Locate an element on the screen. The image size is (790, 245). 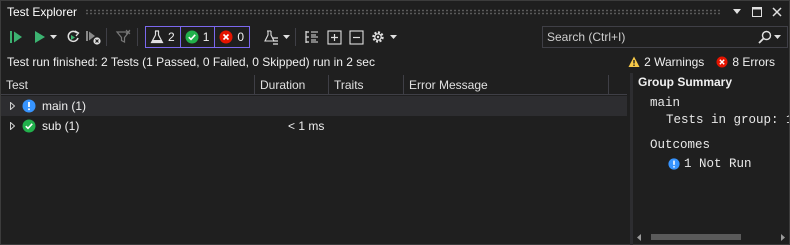
test-duration: < 1 ms is located at coordinates (306, 126).